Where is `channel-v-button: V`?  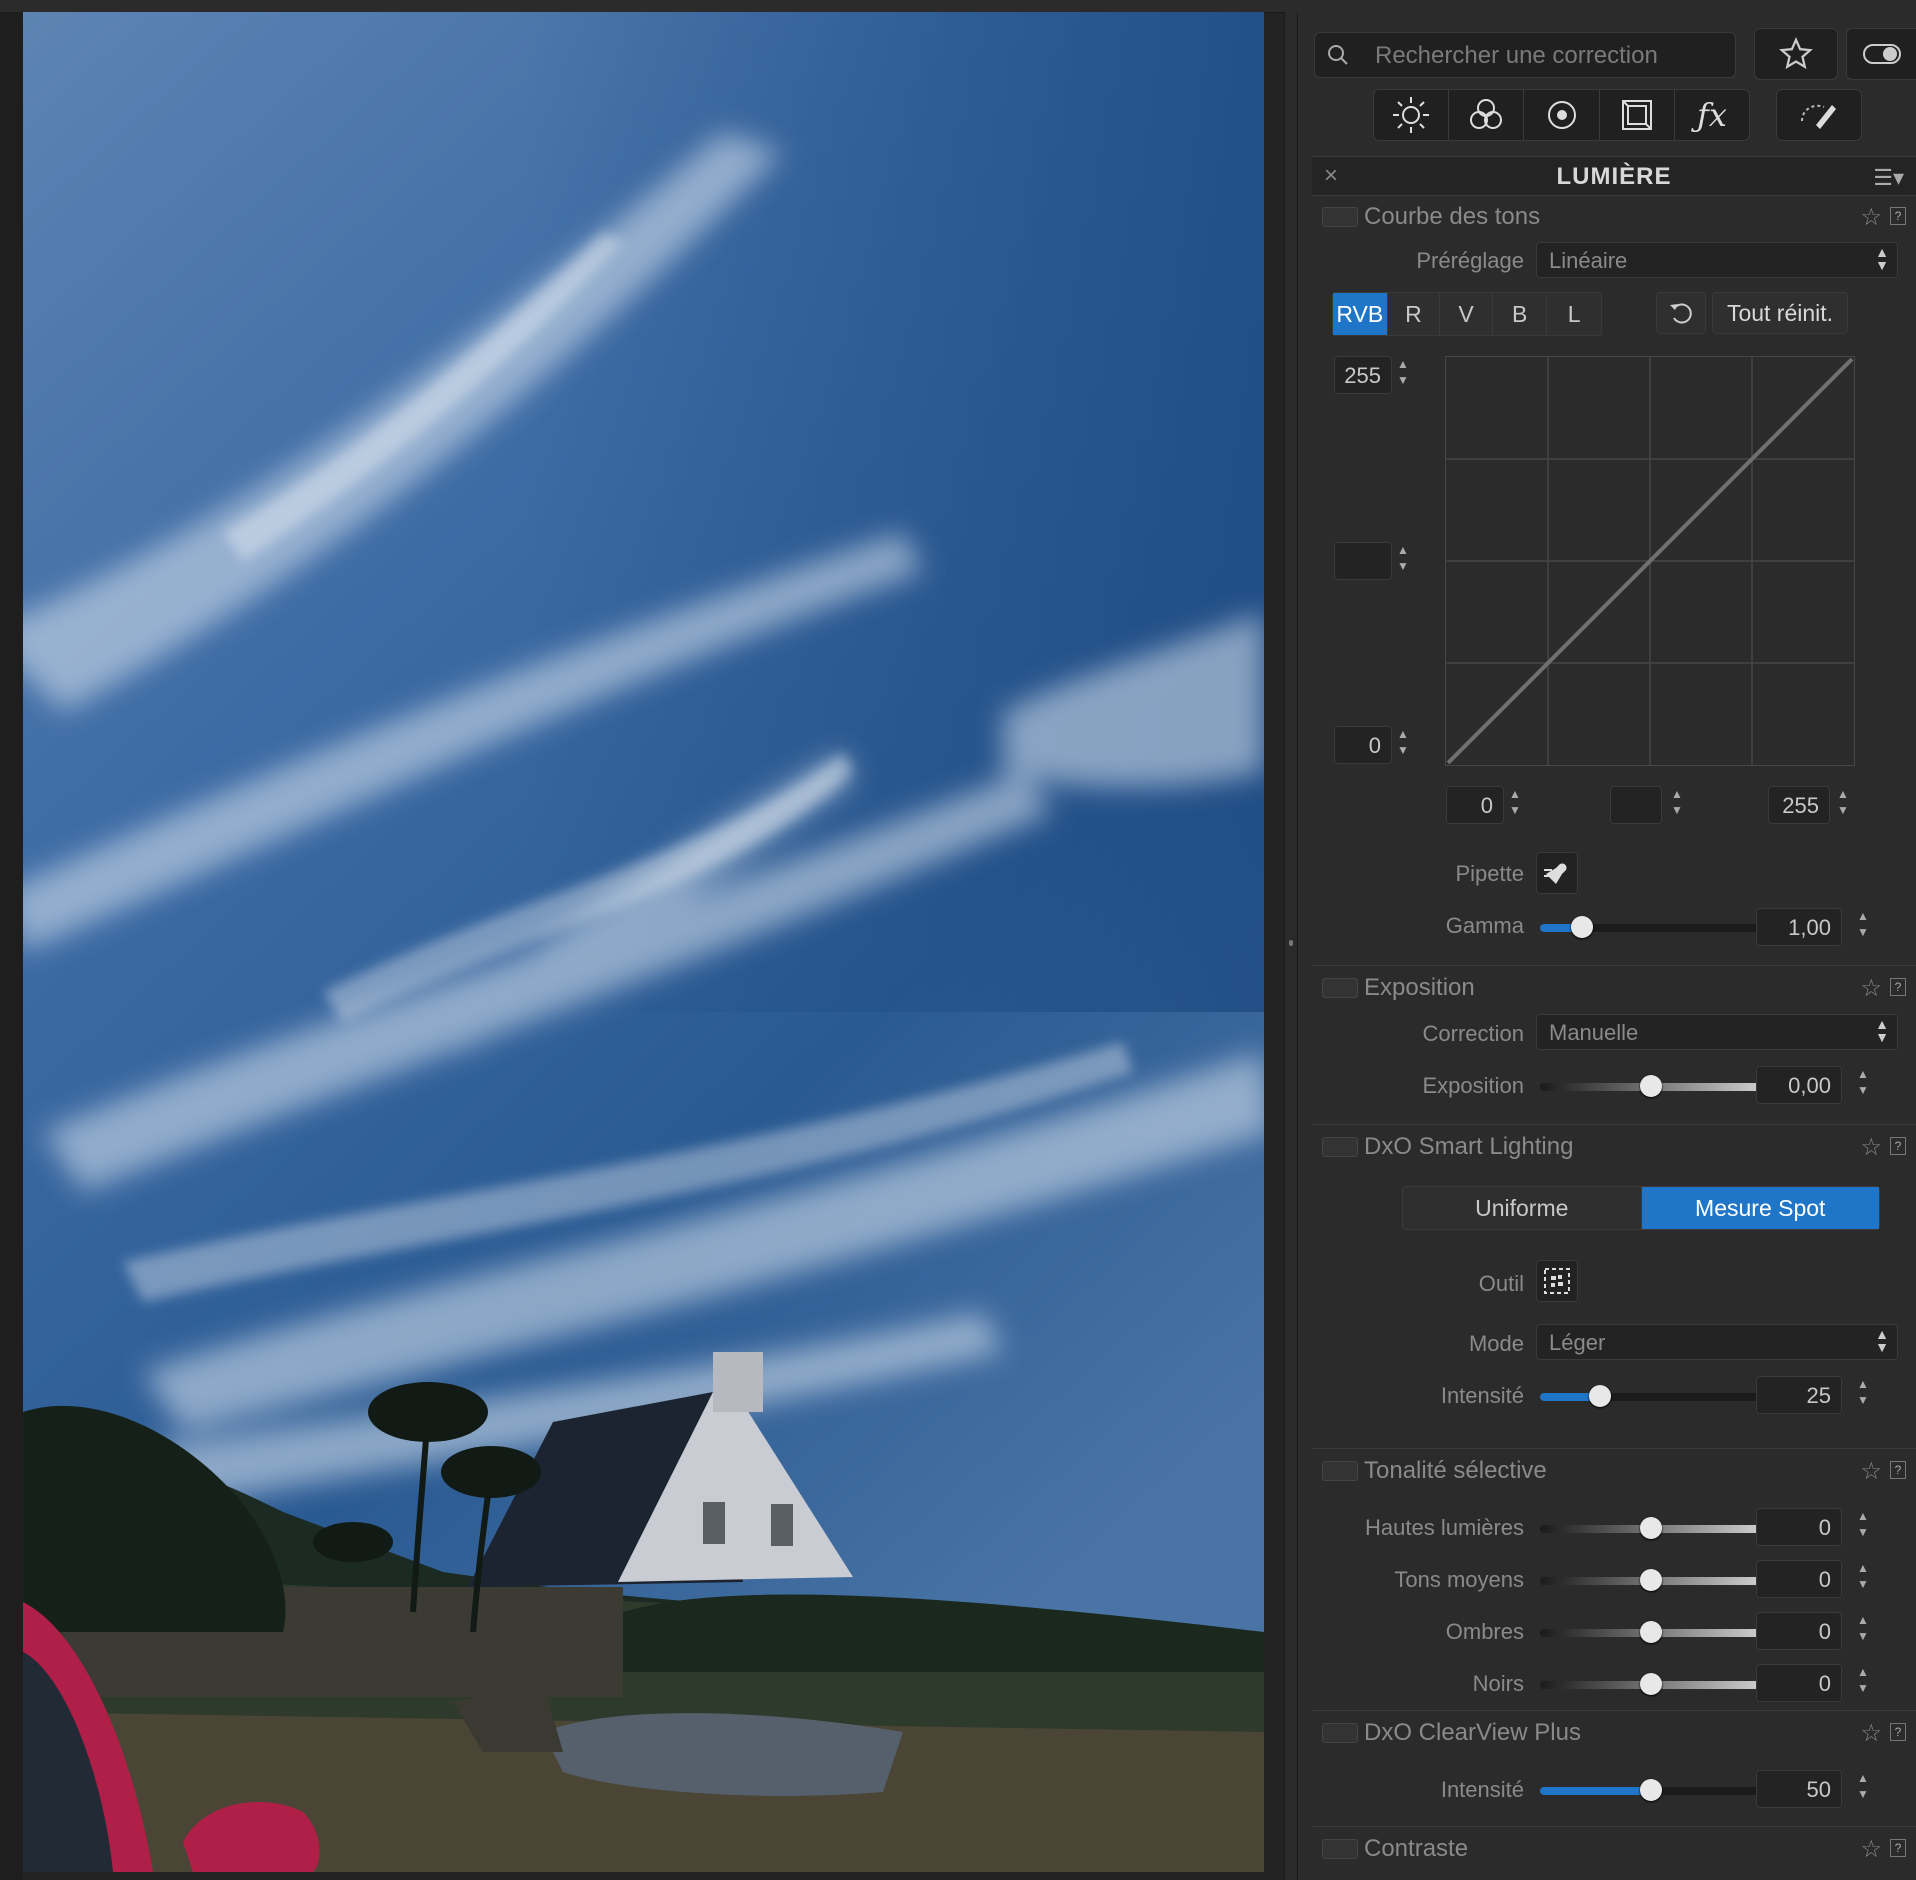
channel-v-button: V is located at coordinates (1466, 314).